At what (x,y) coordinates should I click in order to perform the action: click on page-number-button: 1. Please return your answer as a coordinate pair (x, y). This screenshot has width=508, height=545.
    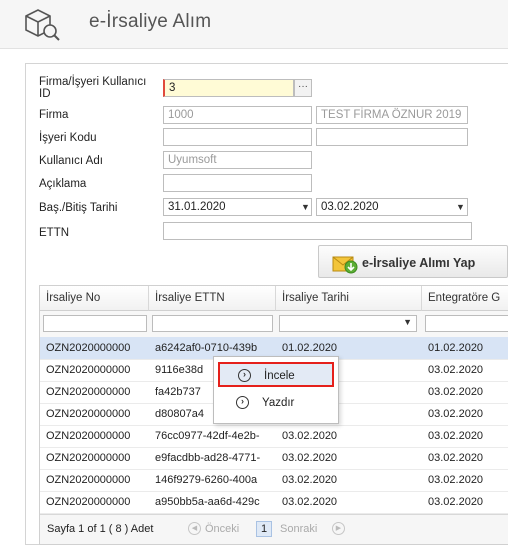
    Looking at the image, I should click on (264, 529).